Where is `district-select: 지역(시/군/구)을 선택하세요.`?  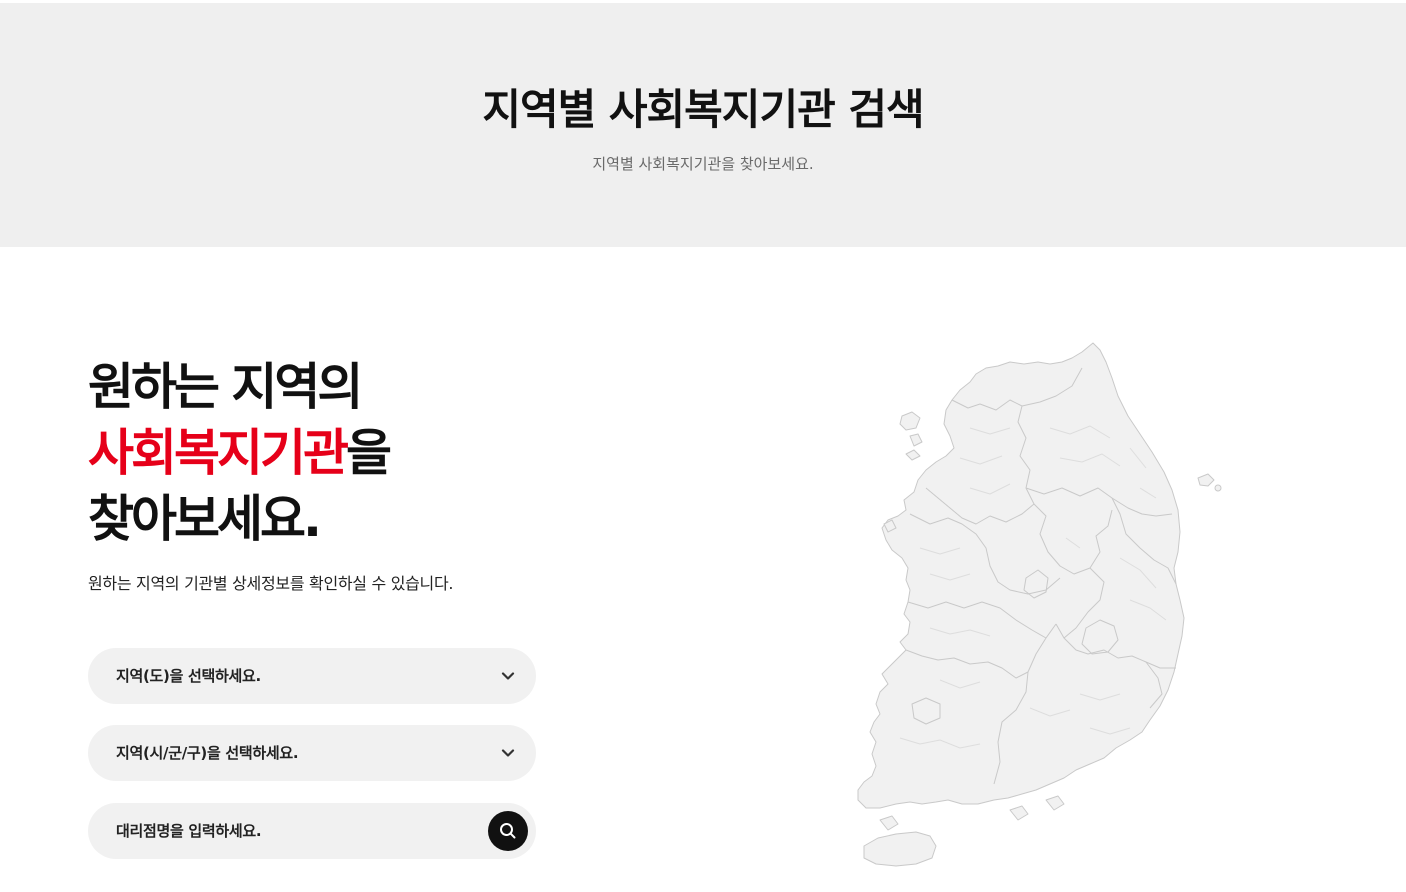 district-select: 지역(시/군/구)을 선택하세요. is located at coordinates (312, 753).